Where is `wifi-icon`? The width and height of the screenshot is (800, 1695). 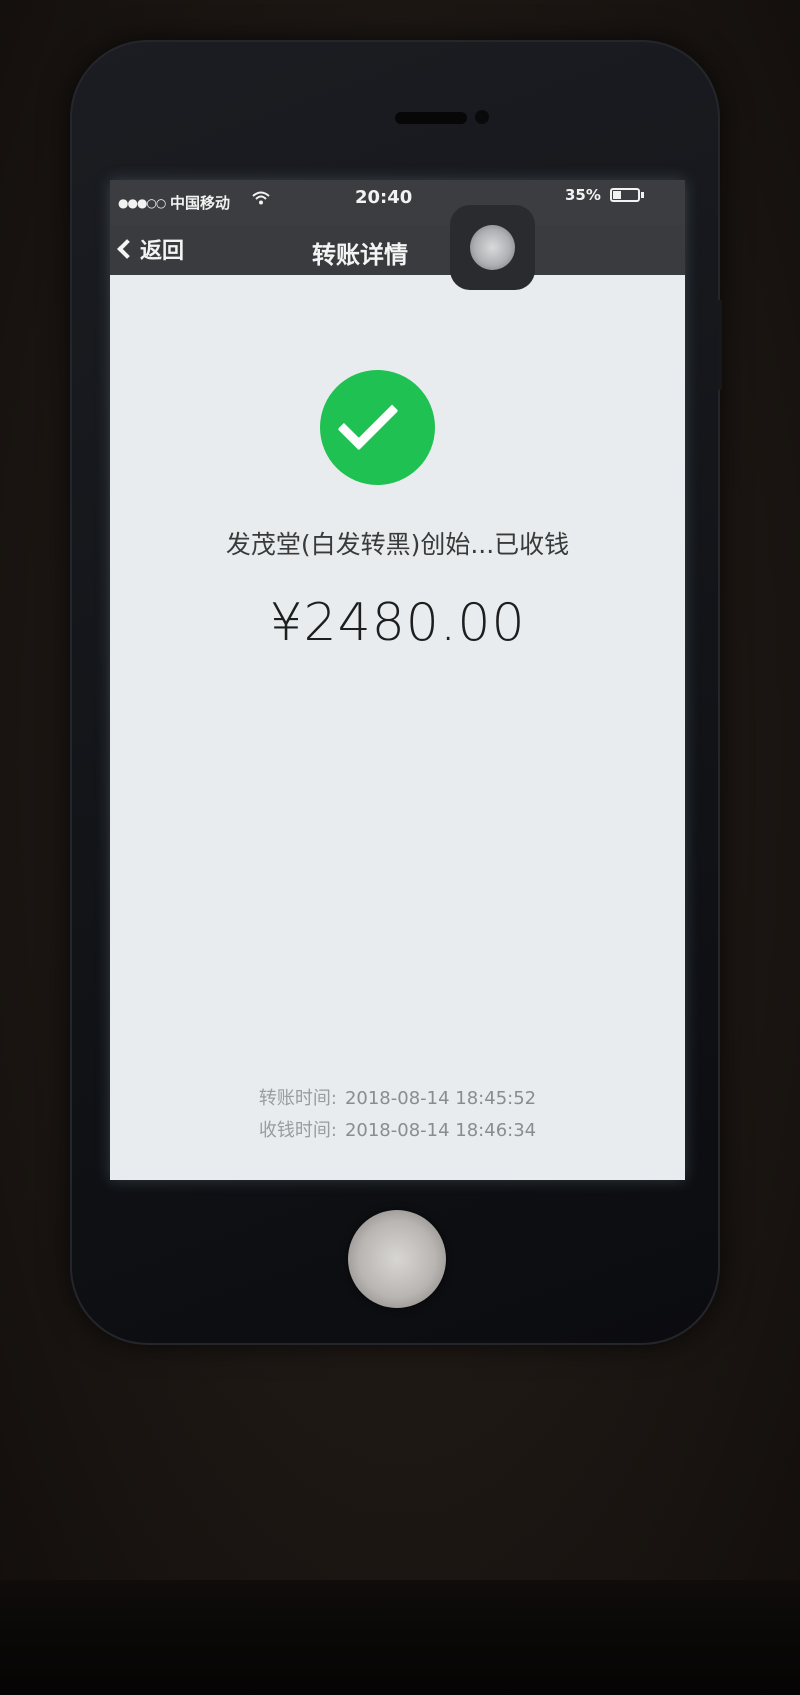 wifi-icon is located at coordinates (261, 200).